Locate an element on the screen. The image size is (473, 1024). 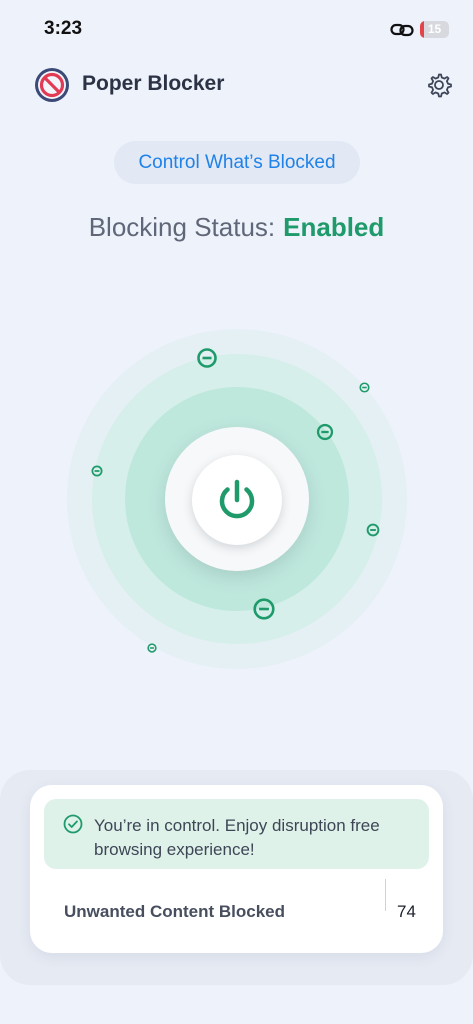
blocking-status: Blocking Status: Enabled is located at coordinates (236, 227).